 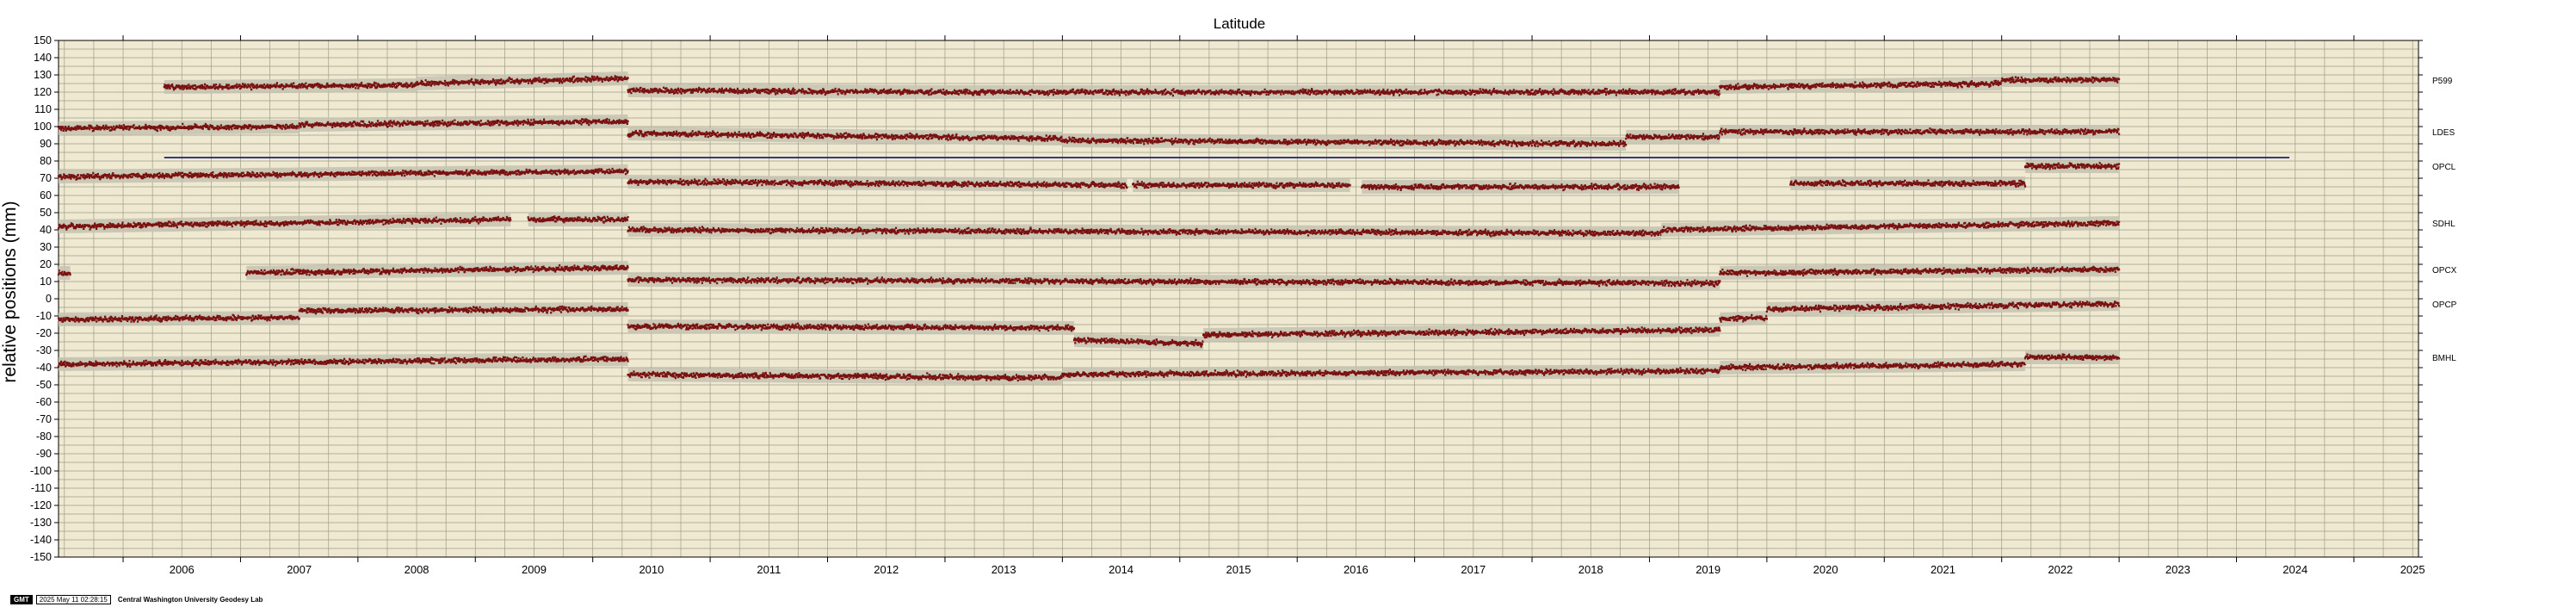 What do you see at coordinates (2444, 167) in the screenshot?
I see `series-label: OPCL` at bounding box center [2444, 167].